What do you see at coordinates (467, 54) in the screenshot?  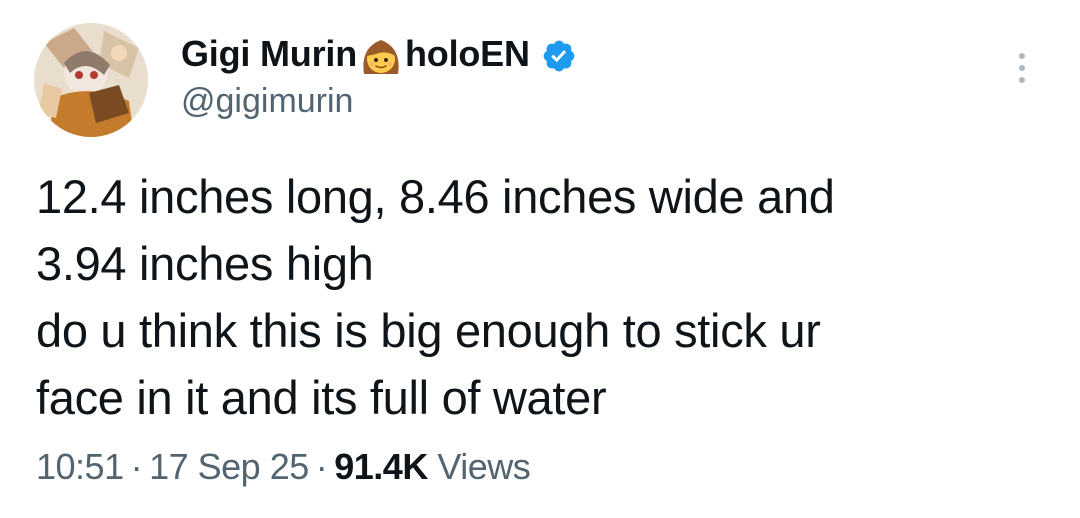 I see `display-name-suffix: holoEN` at bounding box center [467, 54].